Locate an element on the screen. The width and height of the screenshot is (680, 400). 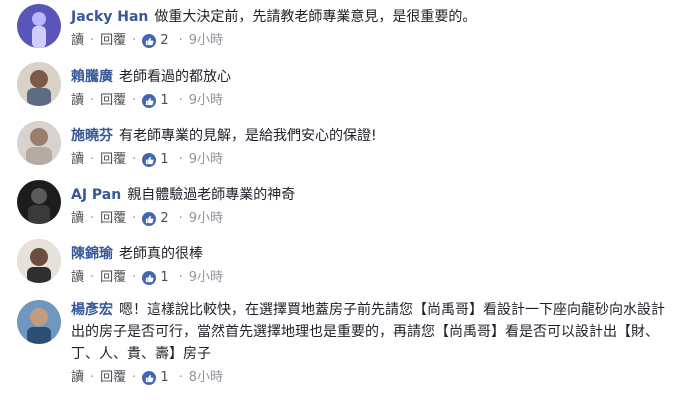
comment-text: 老師真的很棒 is located at coordinates (161, 254).